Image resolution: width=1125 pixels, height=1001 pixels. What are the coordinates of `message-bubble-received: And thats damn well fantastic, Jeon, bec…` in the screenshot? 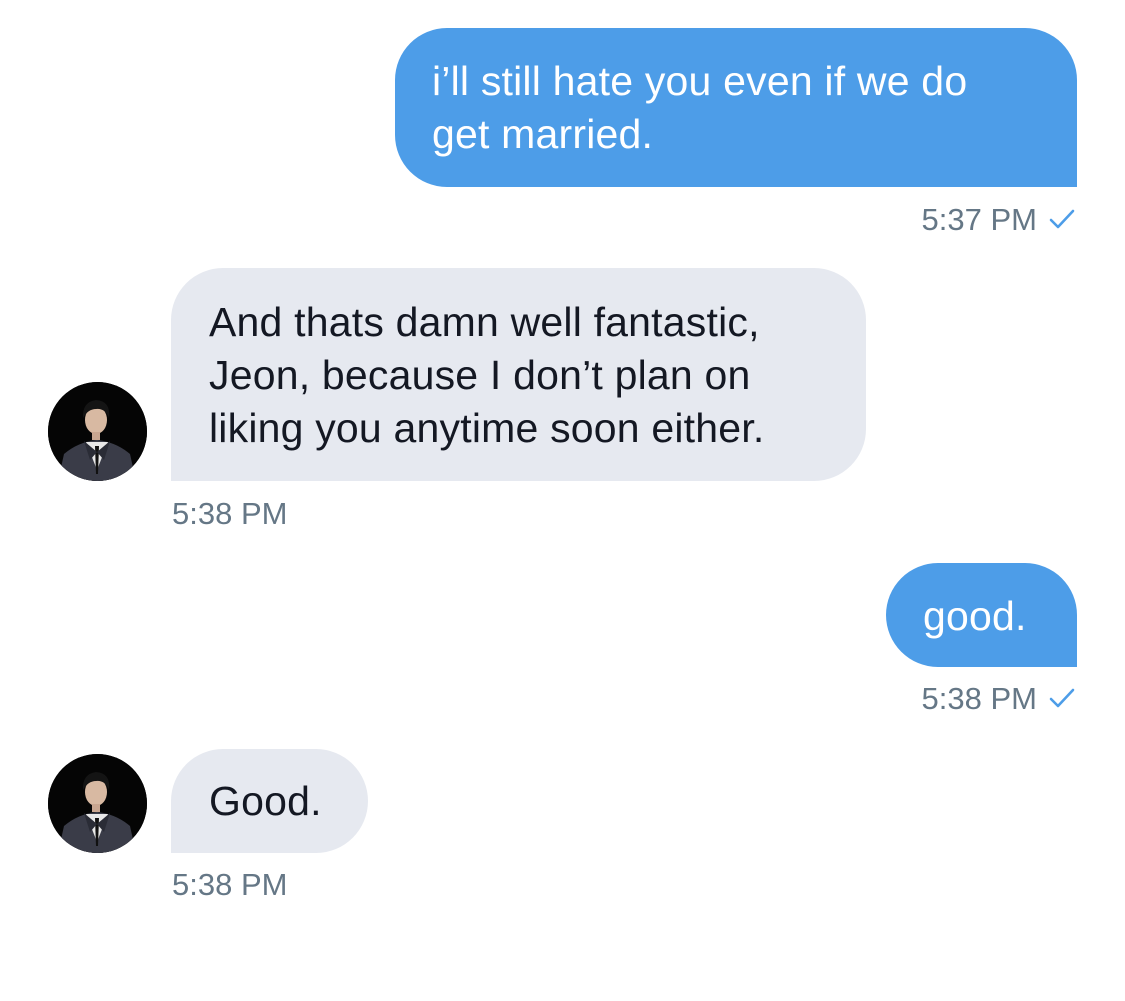 It's located at (518, 374).